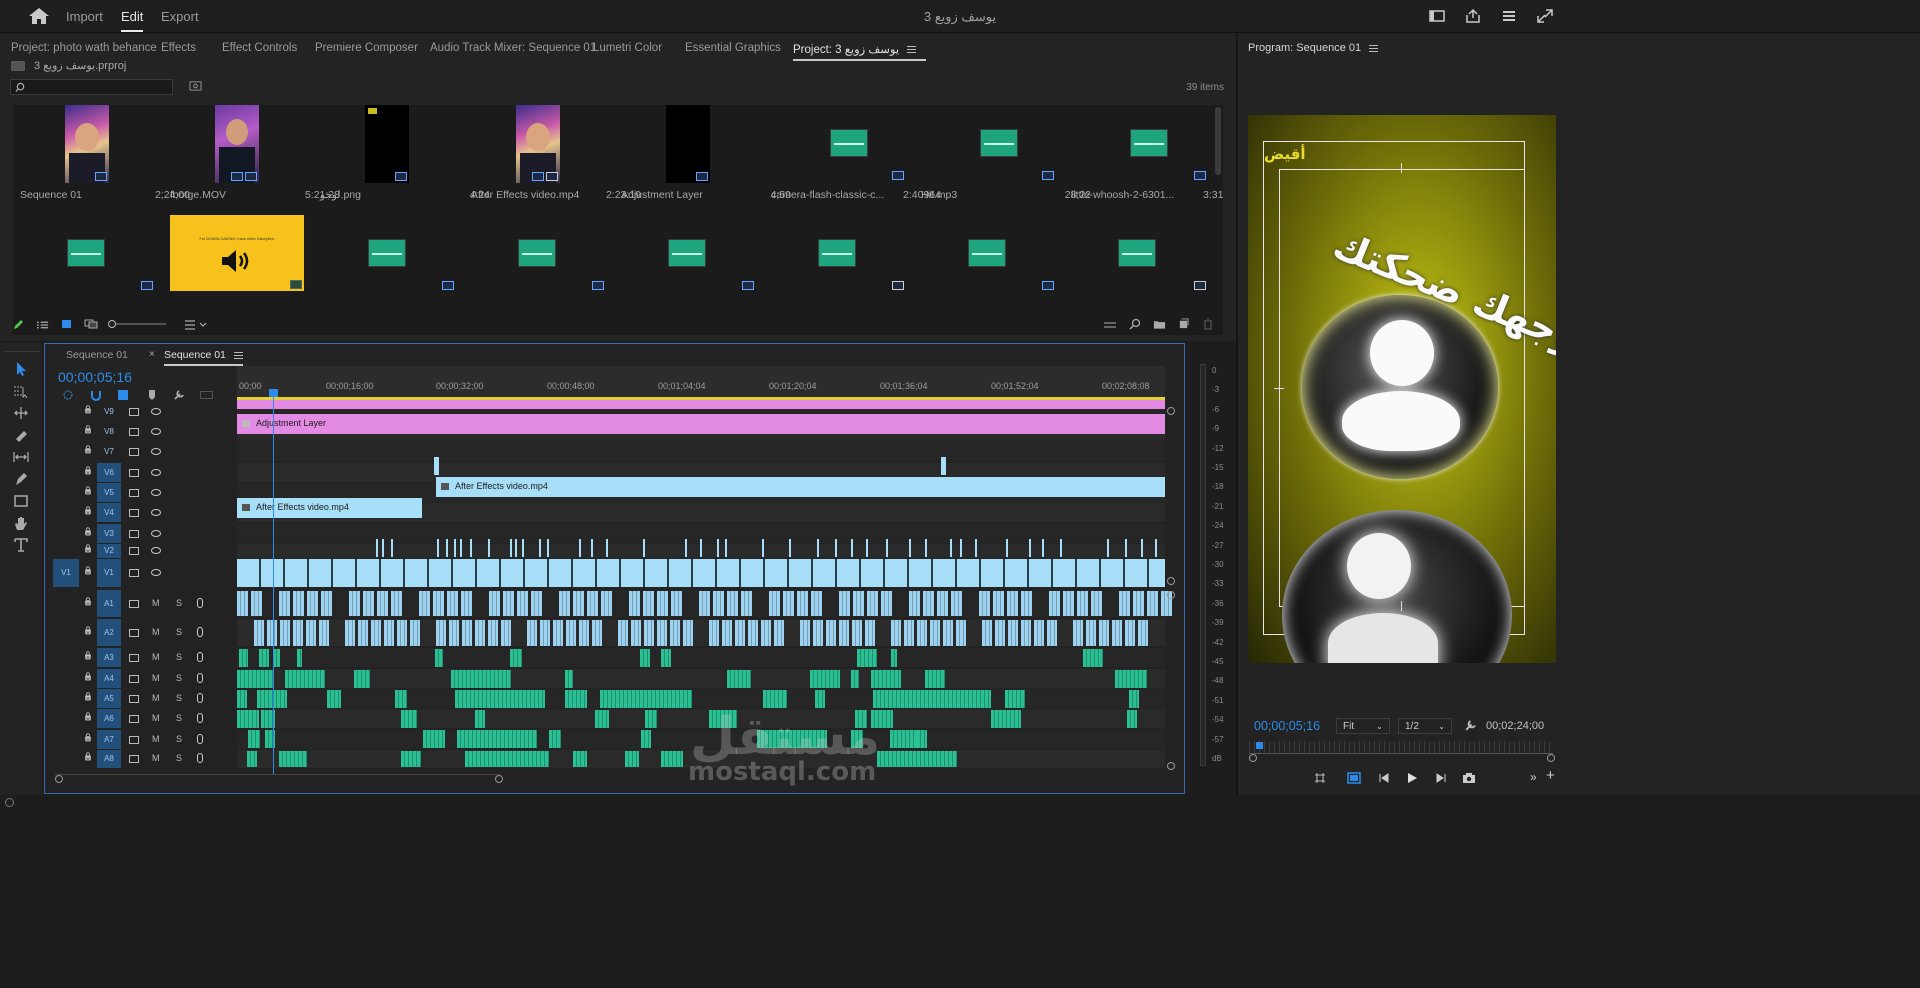  What do you see at coordinates (97, 355) in the screenshot?
I see `sequence-tab-1: Sequence 01` at bounding box center [97, 355].